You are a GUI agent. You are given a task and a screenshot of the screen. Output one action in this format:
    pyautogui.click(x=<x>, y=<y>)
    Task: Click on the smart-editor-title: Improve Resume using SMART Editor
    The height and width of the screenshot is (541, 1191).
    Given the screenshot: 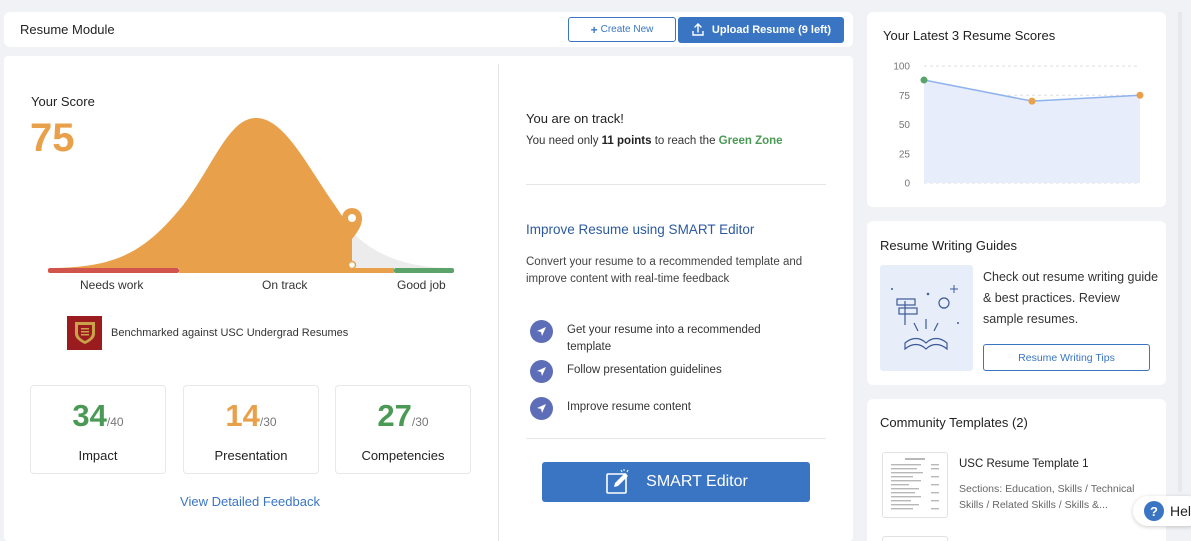 What is the action you would take?
    pyautogui.click(x=640, y=229)
    